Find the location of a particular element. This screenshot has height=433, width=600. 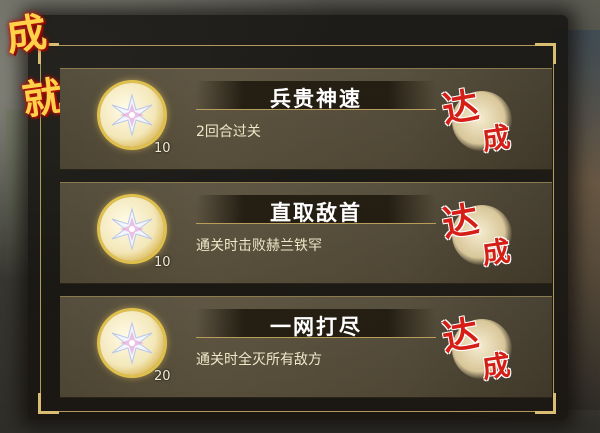

achievement-name-bar: 兵贵神速 is located at coordinates (316, 96).